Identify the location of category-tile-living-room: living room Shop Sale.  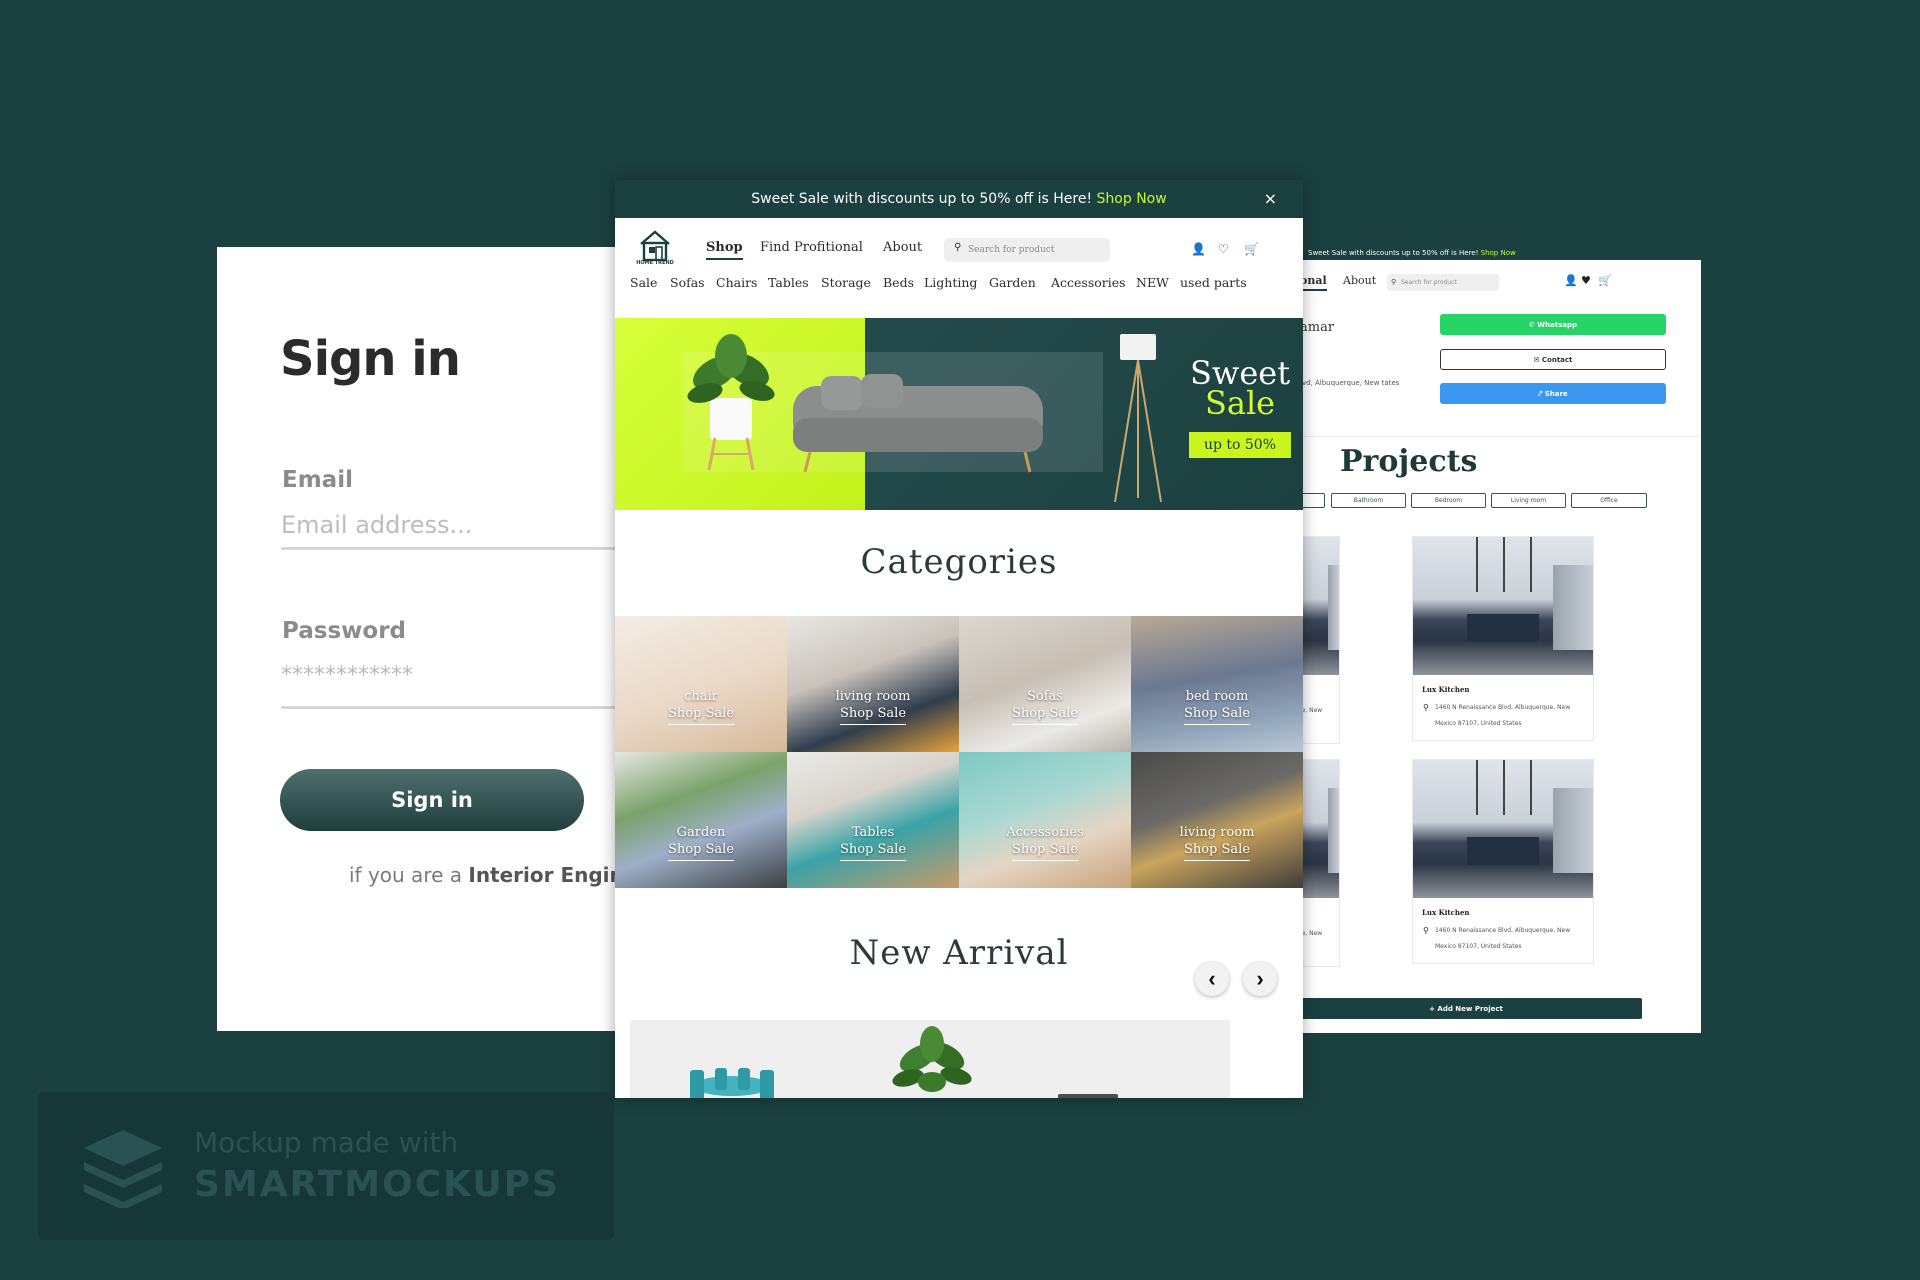
(873, 684).